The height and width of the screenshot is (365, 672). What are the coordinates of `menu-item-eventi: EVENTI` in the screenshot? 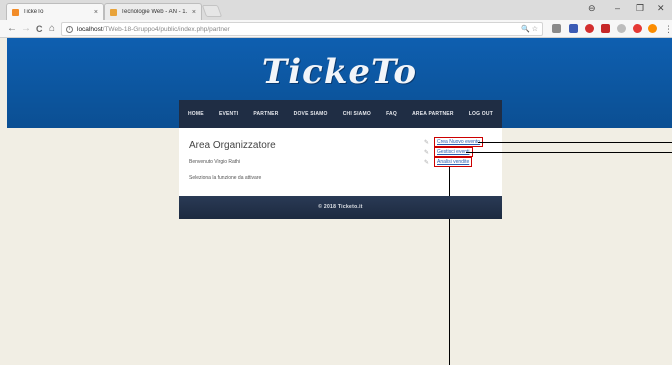 It's located at (228, 114).